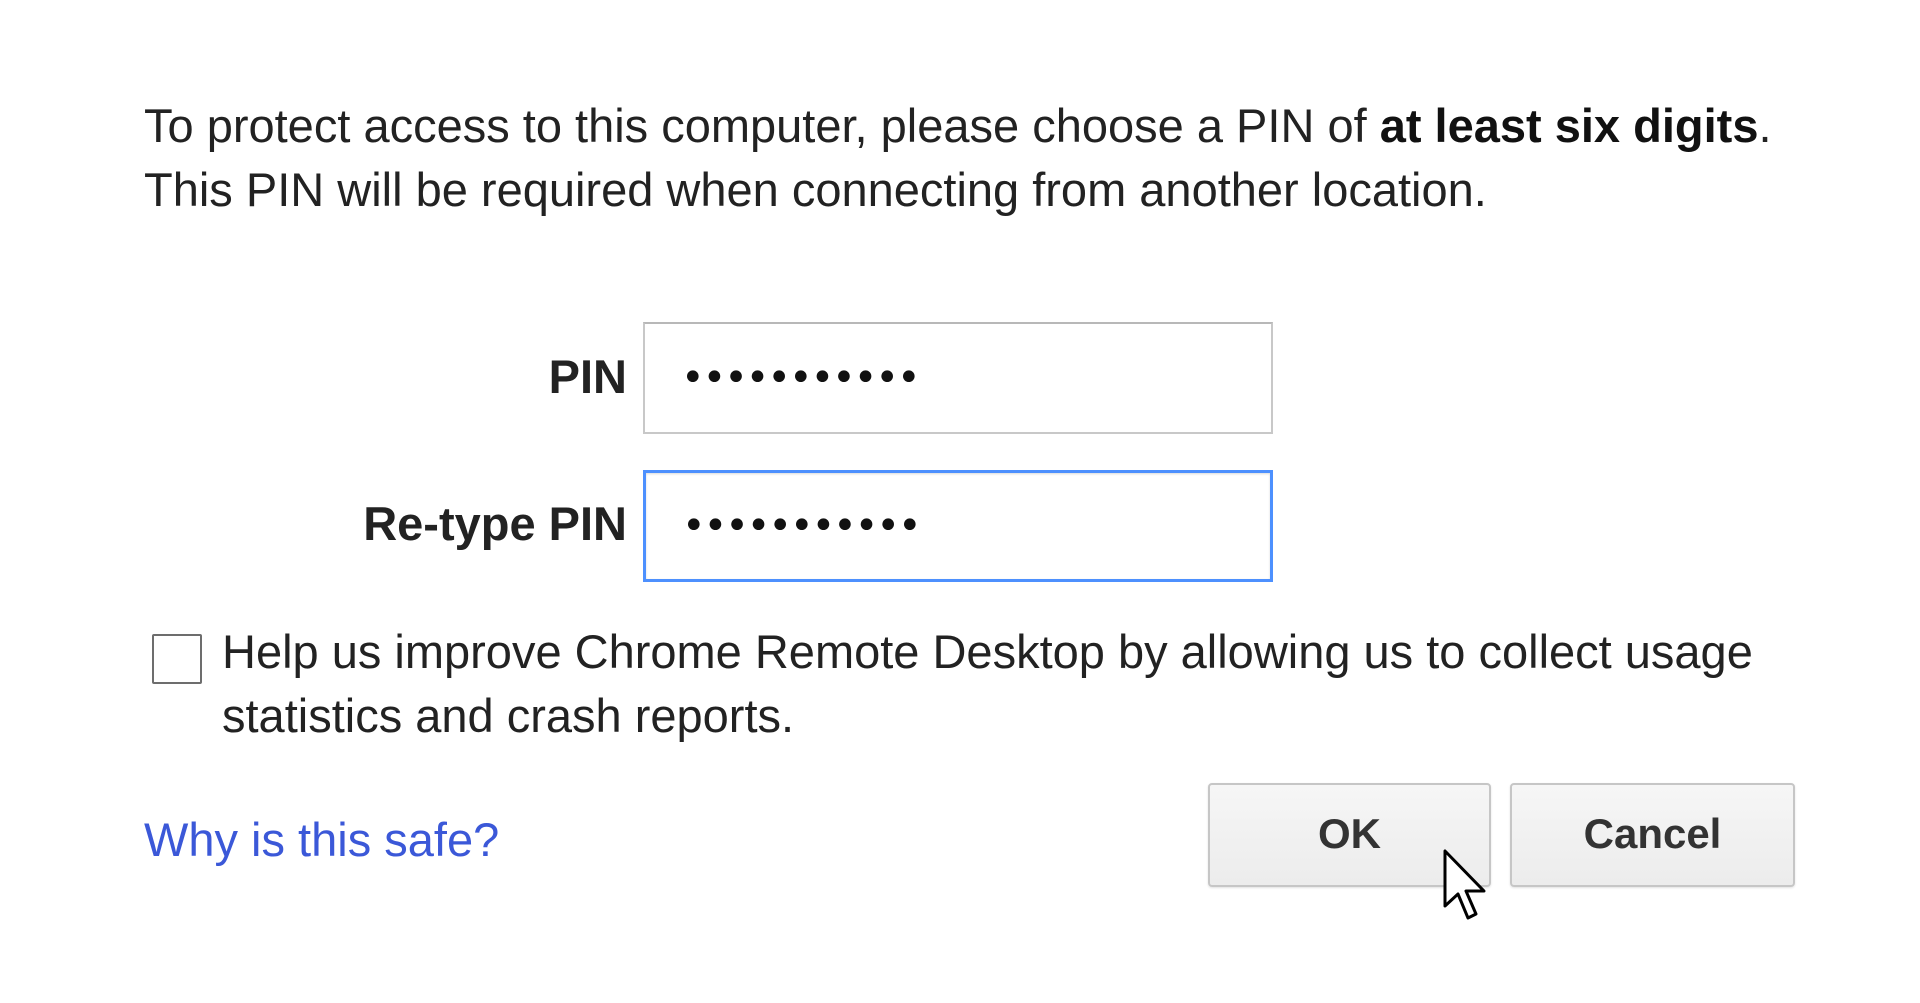 The height and width of the screenshot is (1003, 1920). What do you see at coordinates (958, 378) in the screenshot?
I see `pin-input` at bounding box center [958, 378].